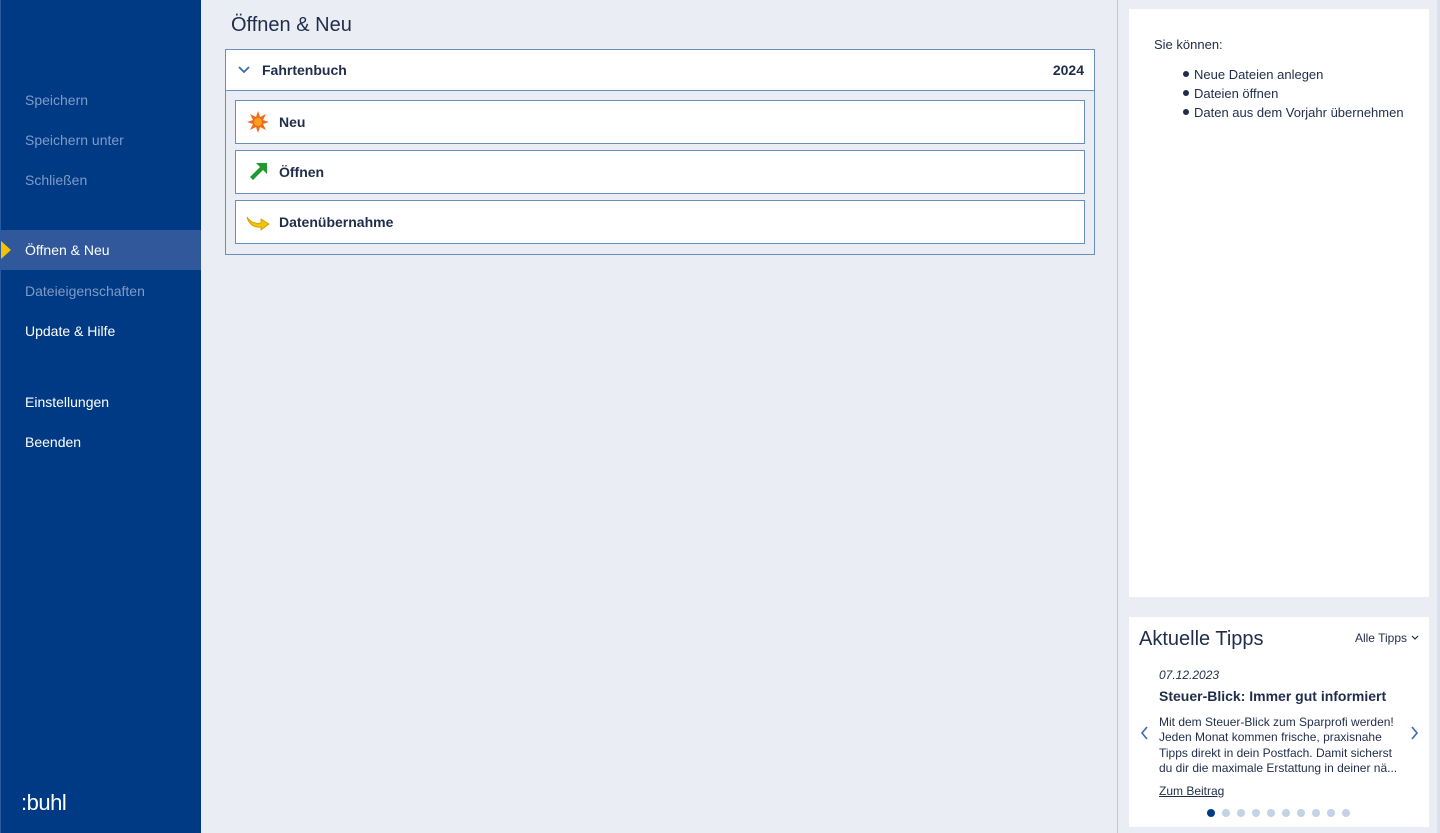 This screenshot has width=1440, height=833. Describe the element at coordinates (1188, 44) in the screenshot. I see `info-intro: Sie können:` at that location.